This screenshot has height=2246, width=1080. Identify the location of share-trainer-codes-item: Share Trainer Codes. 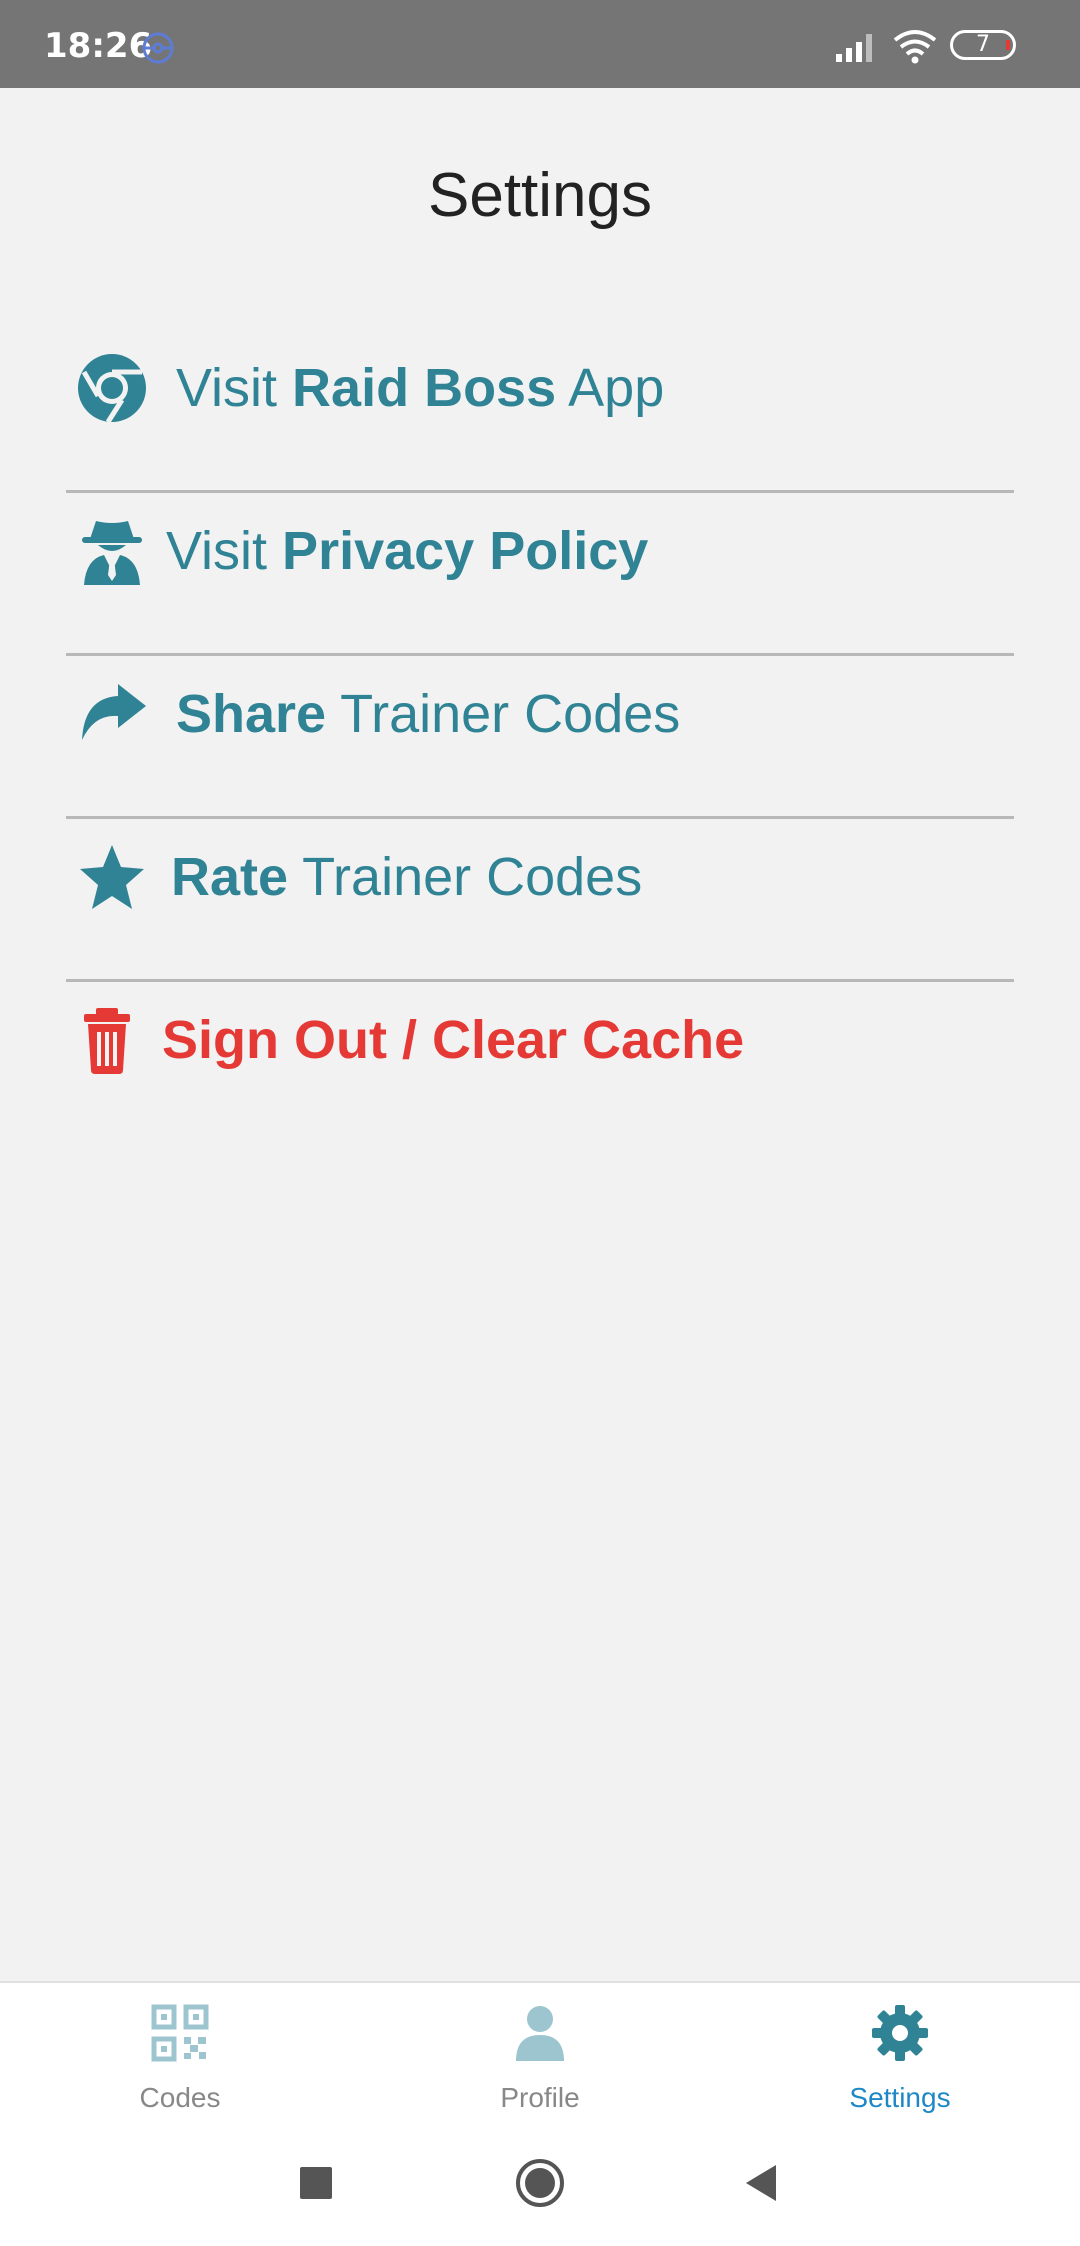
(540, 737).